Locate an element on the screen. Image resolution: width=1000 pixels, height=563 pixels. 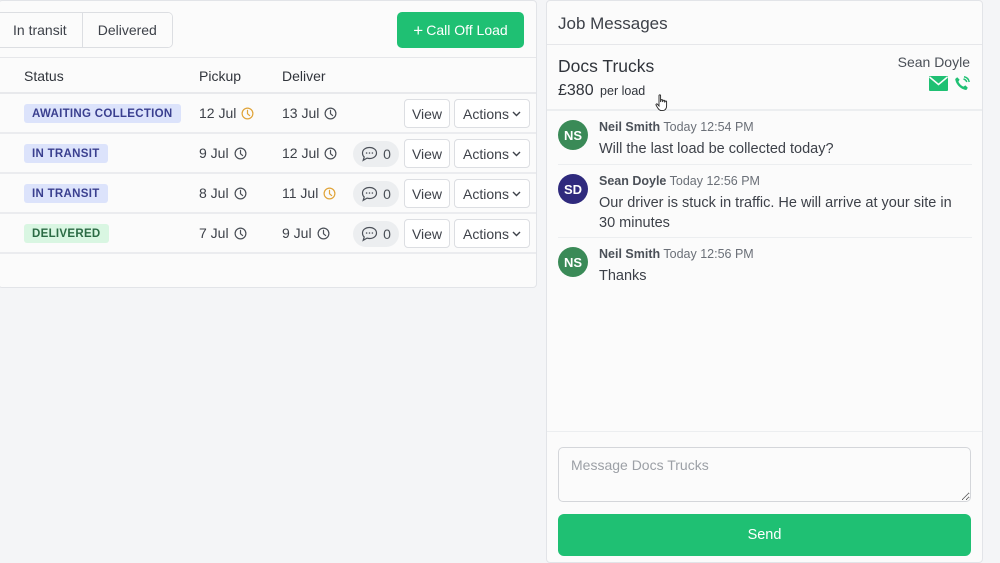
pickup-date: 7 Jul is located at coordinates (223, 233).